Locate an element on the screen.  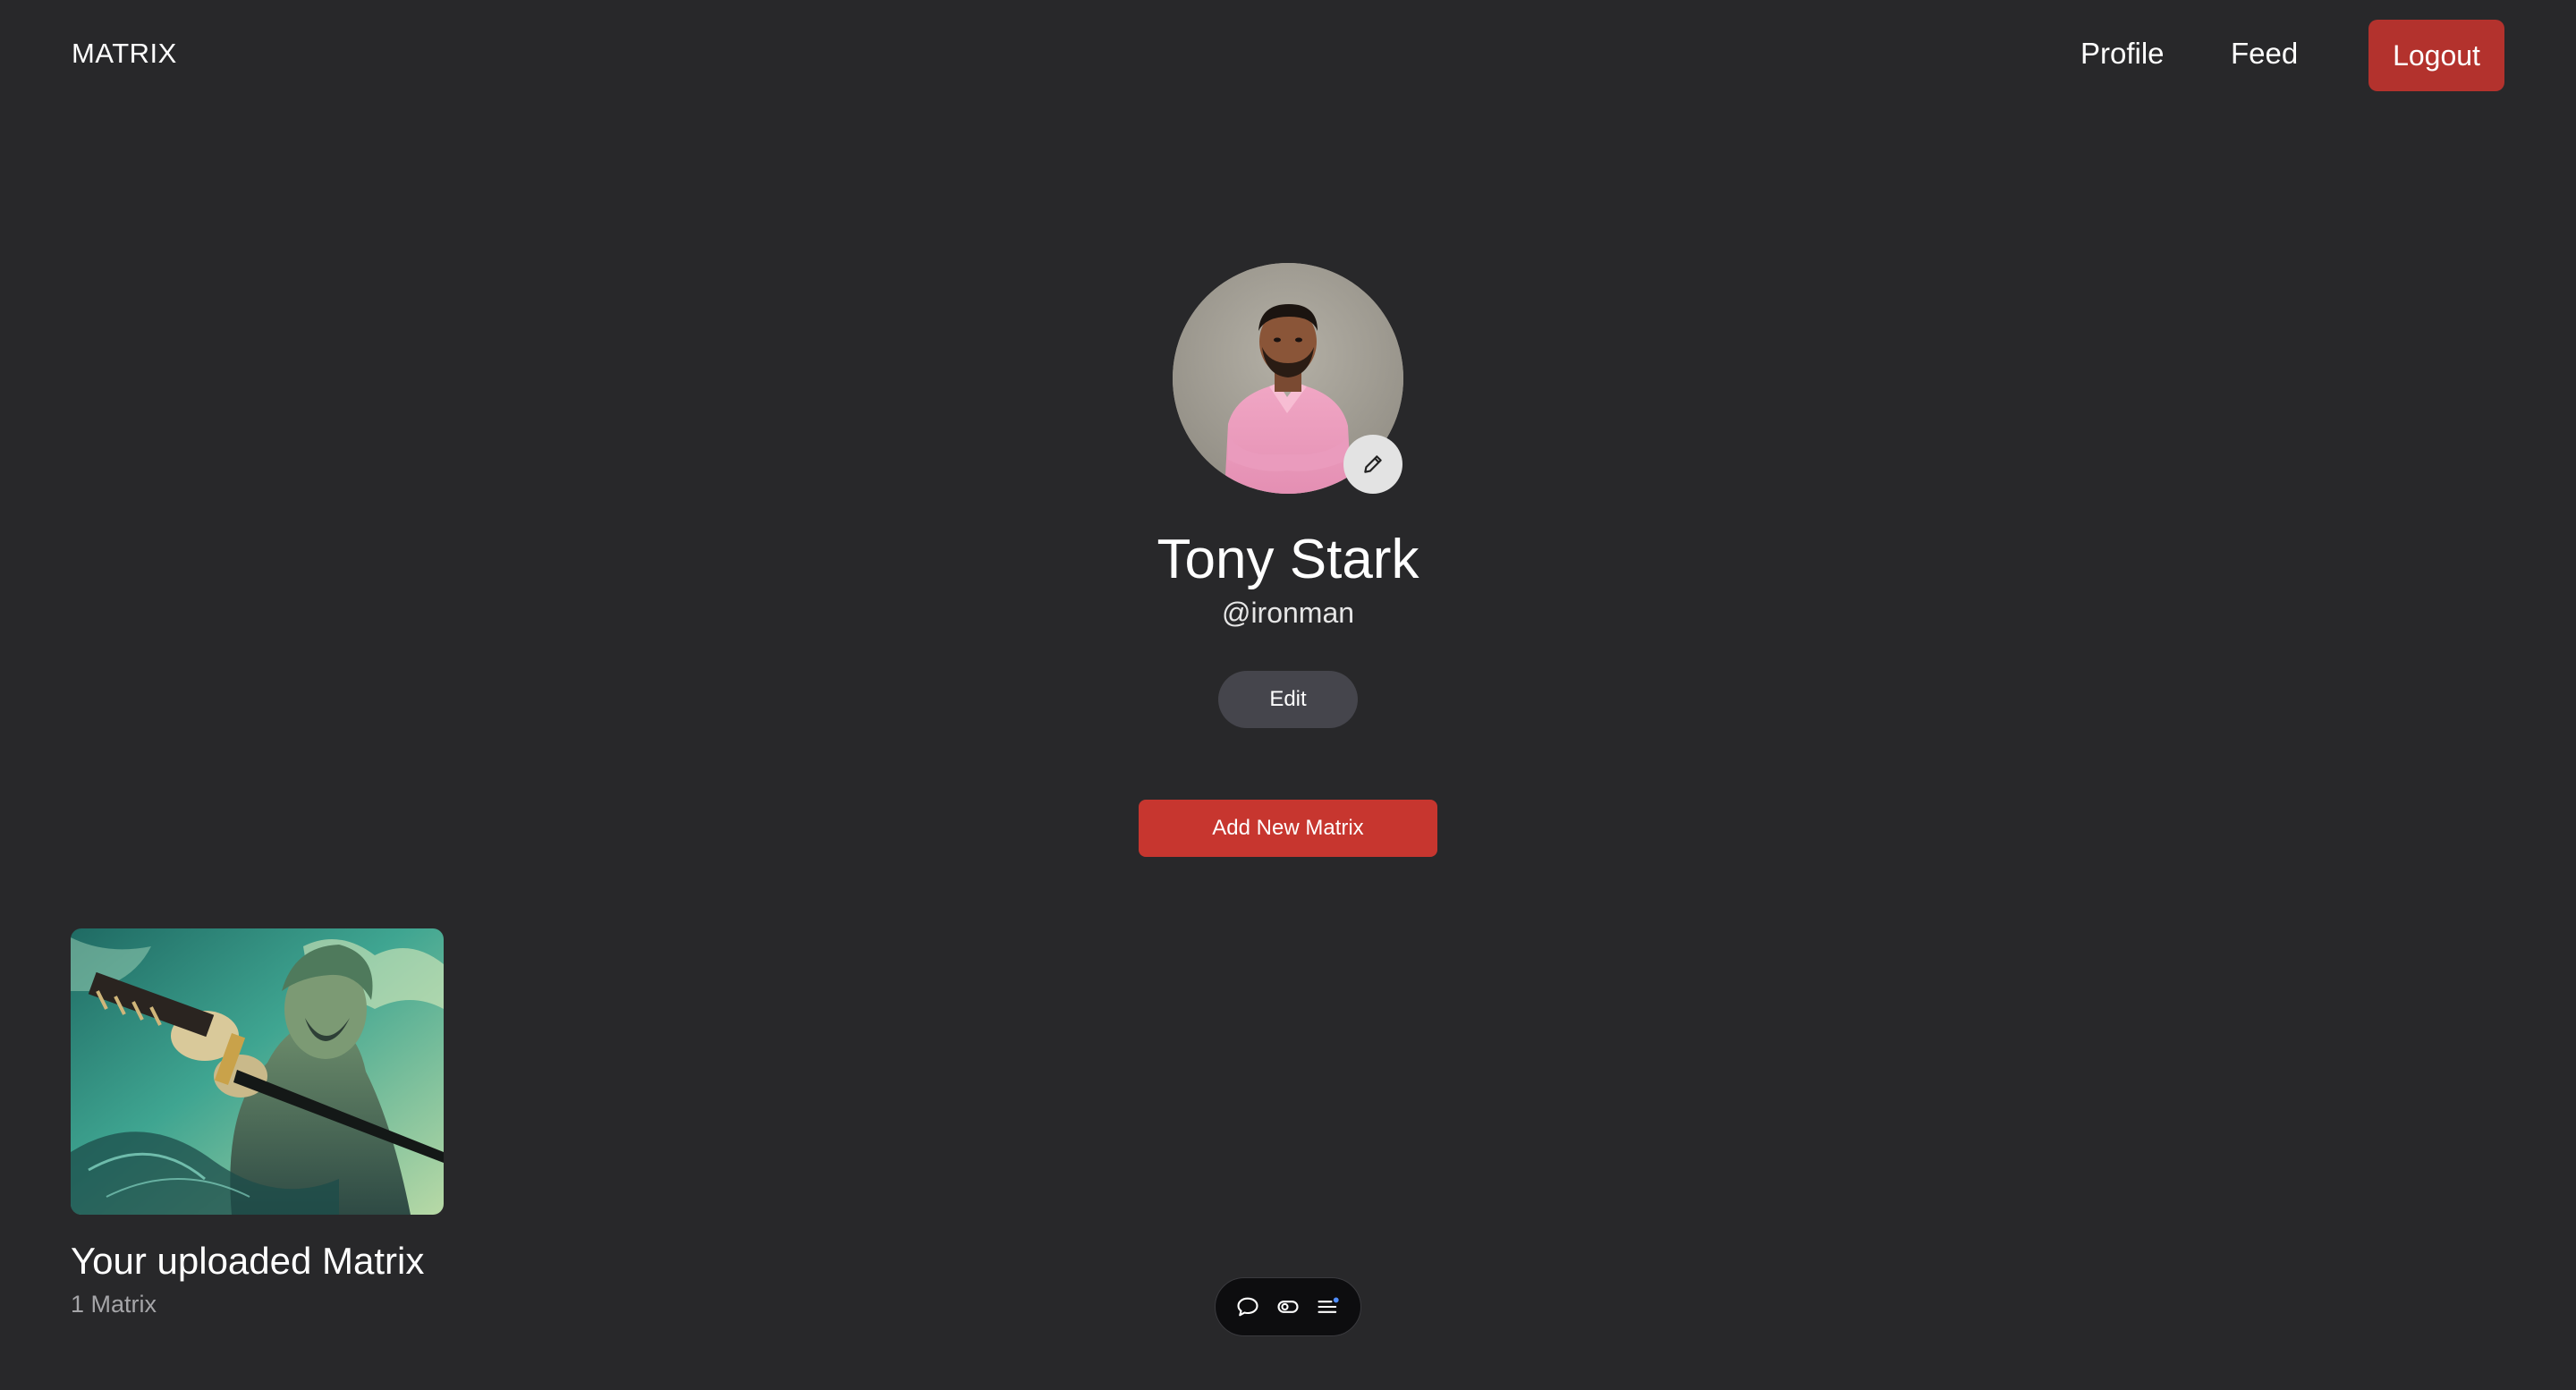
menu-button is located at coordinates (1328, 1307).